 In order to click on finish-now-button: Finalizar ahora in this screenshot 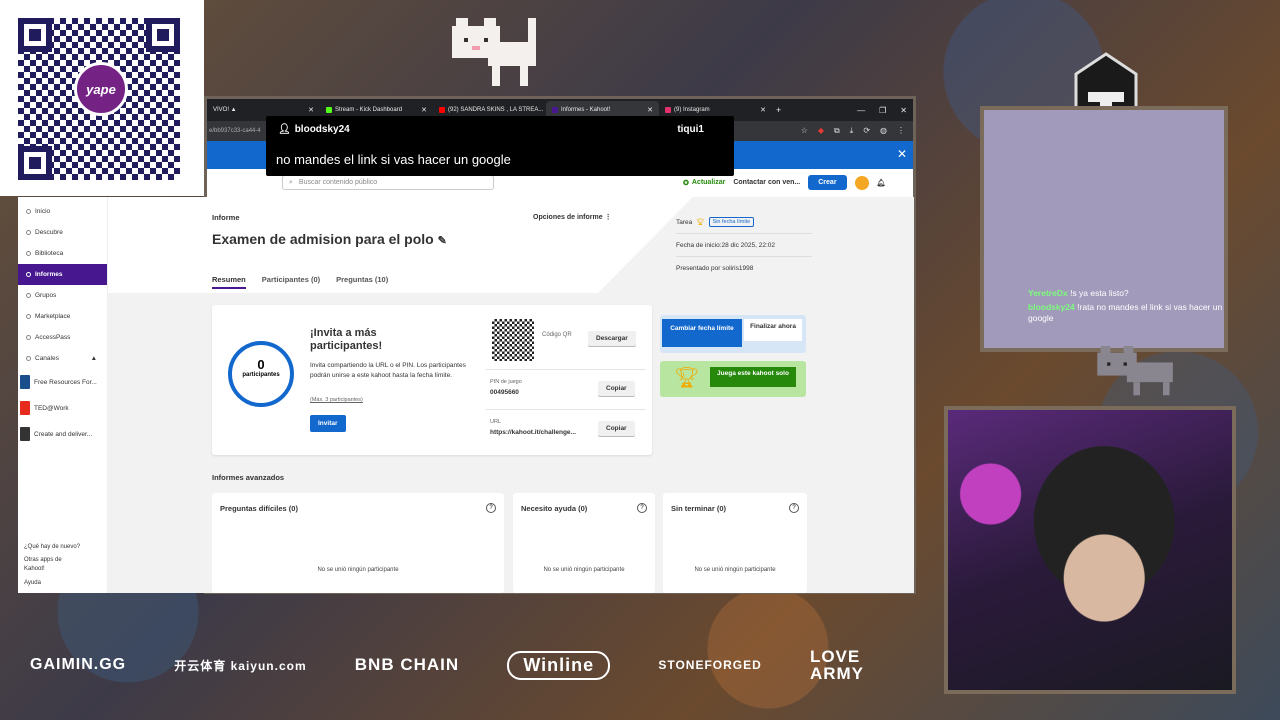, I will do `click(773, 330)`.